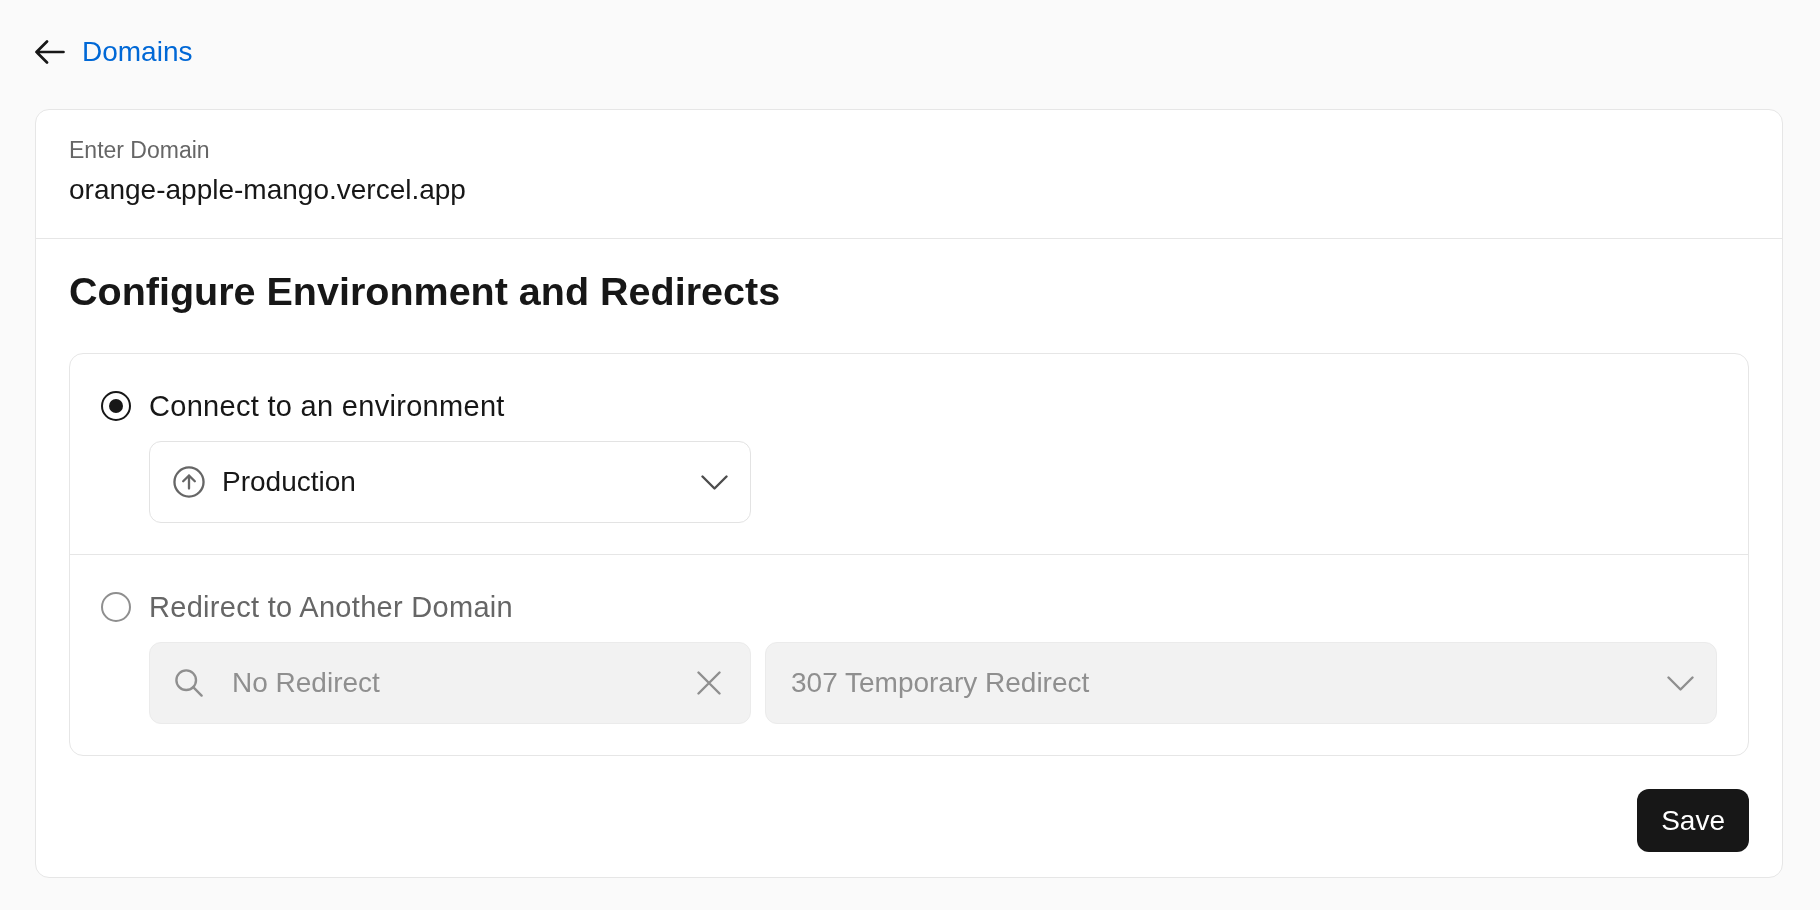 The image size is (1820, 910). What do you see at coordinates (1693, 820) in the screenshot?
I see `save-button: Save` at bounding box center [1693, 820].